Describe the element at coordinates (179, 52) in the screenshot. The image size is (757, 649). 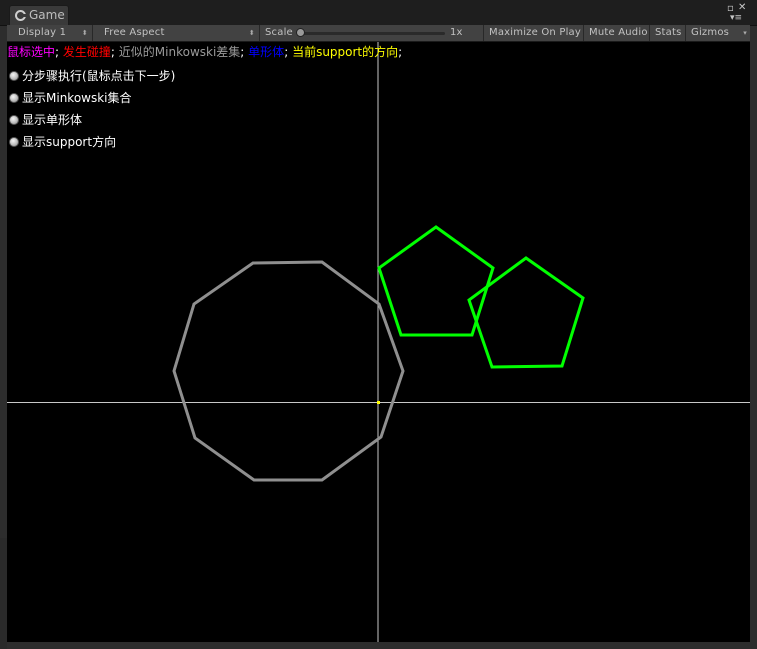
I see `legend-minkowski: 近似的Minkowski差集` at that location.